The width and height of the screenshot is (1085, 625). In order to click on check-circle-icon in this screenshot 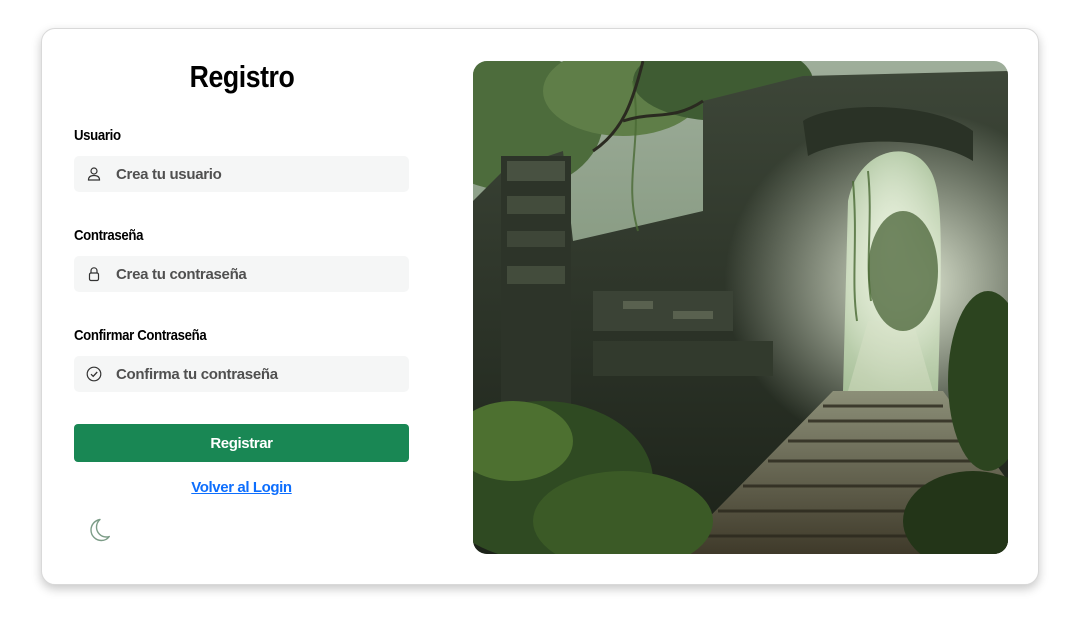, I will do `click(94, 374)`.